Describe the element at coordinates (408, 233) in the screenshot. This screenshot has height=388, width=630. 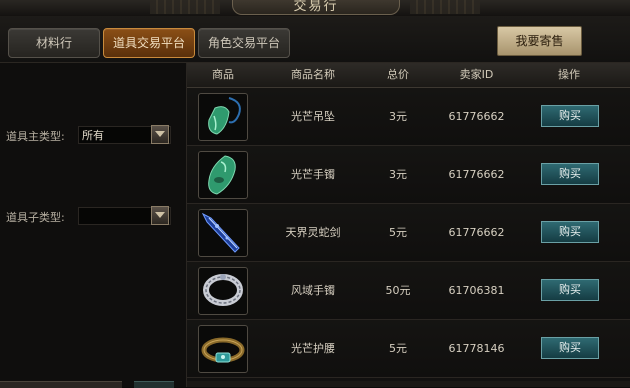
I see `table-row: 天界灵蛇剑 5元 61776662 购买` at that location.